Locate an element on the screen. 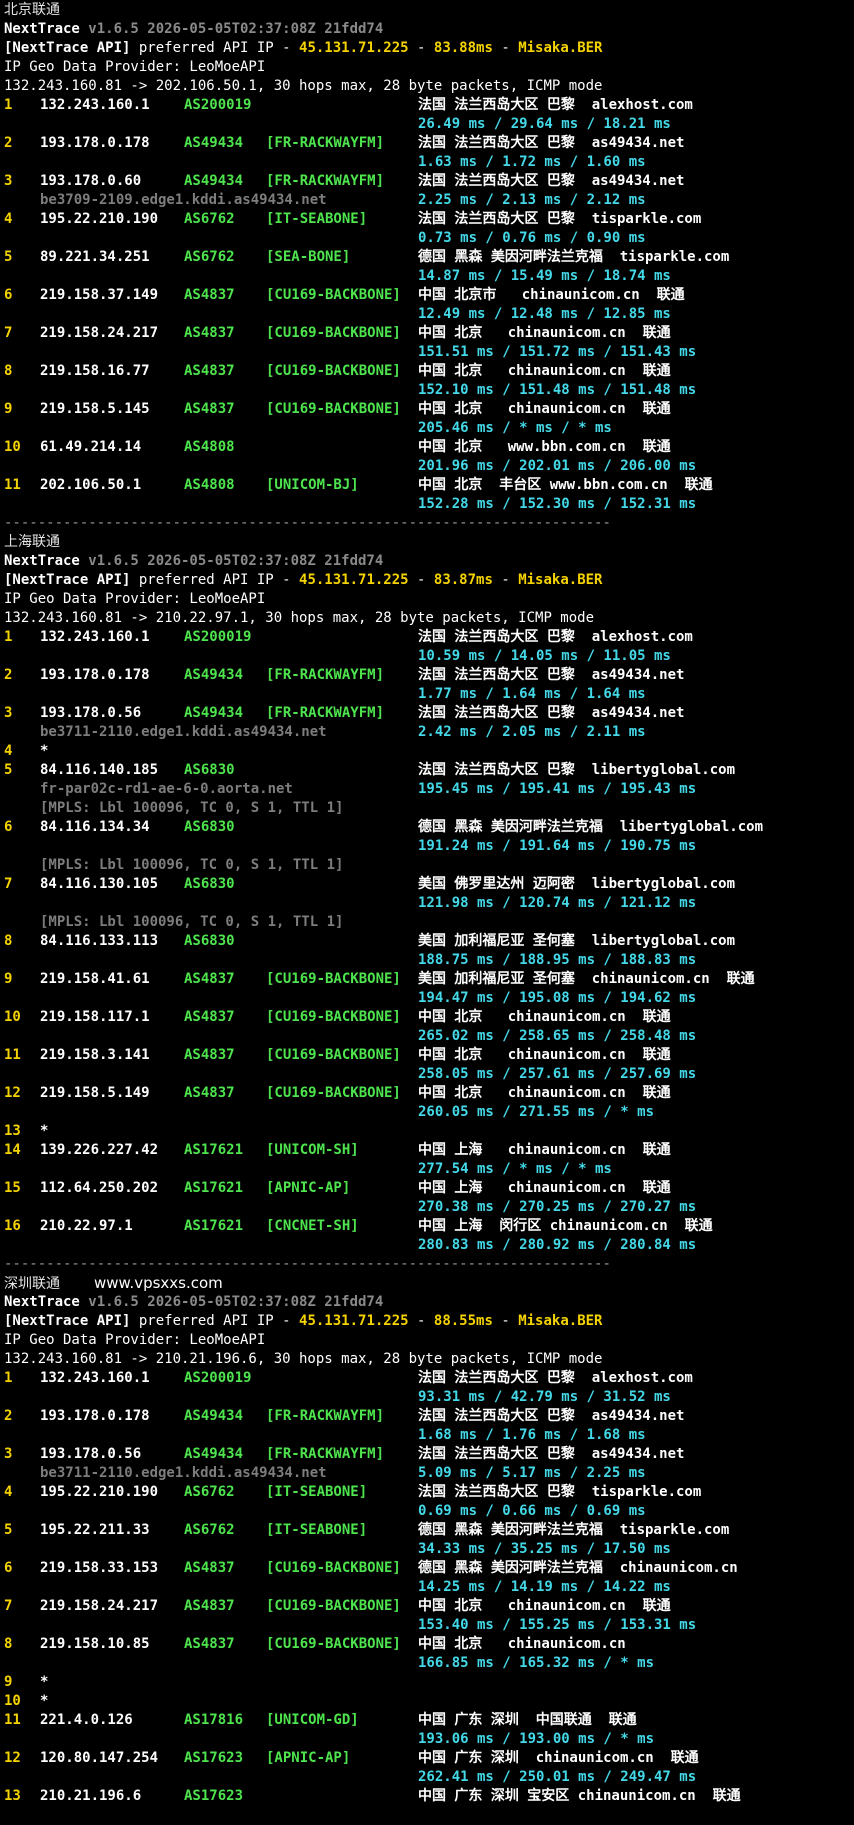  hop-asn: AS6762 is located at coordinates (209, 257).